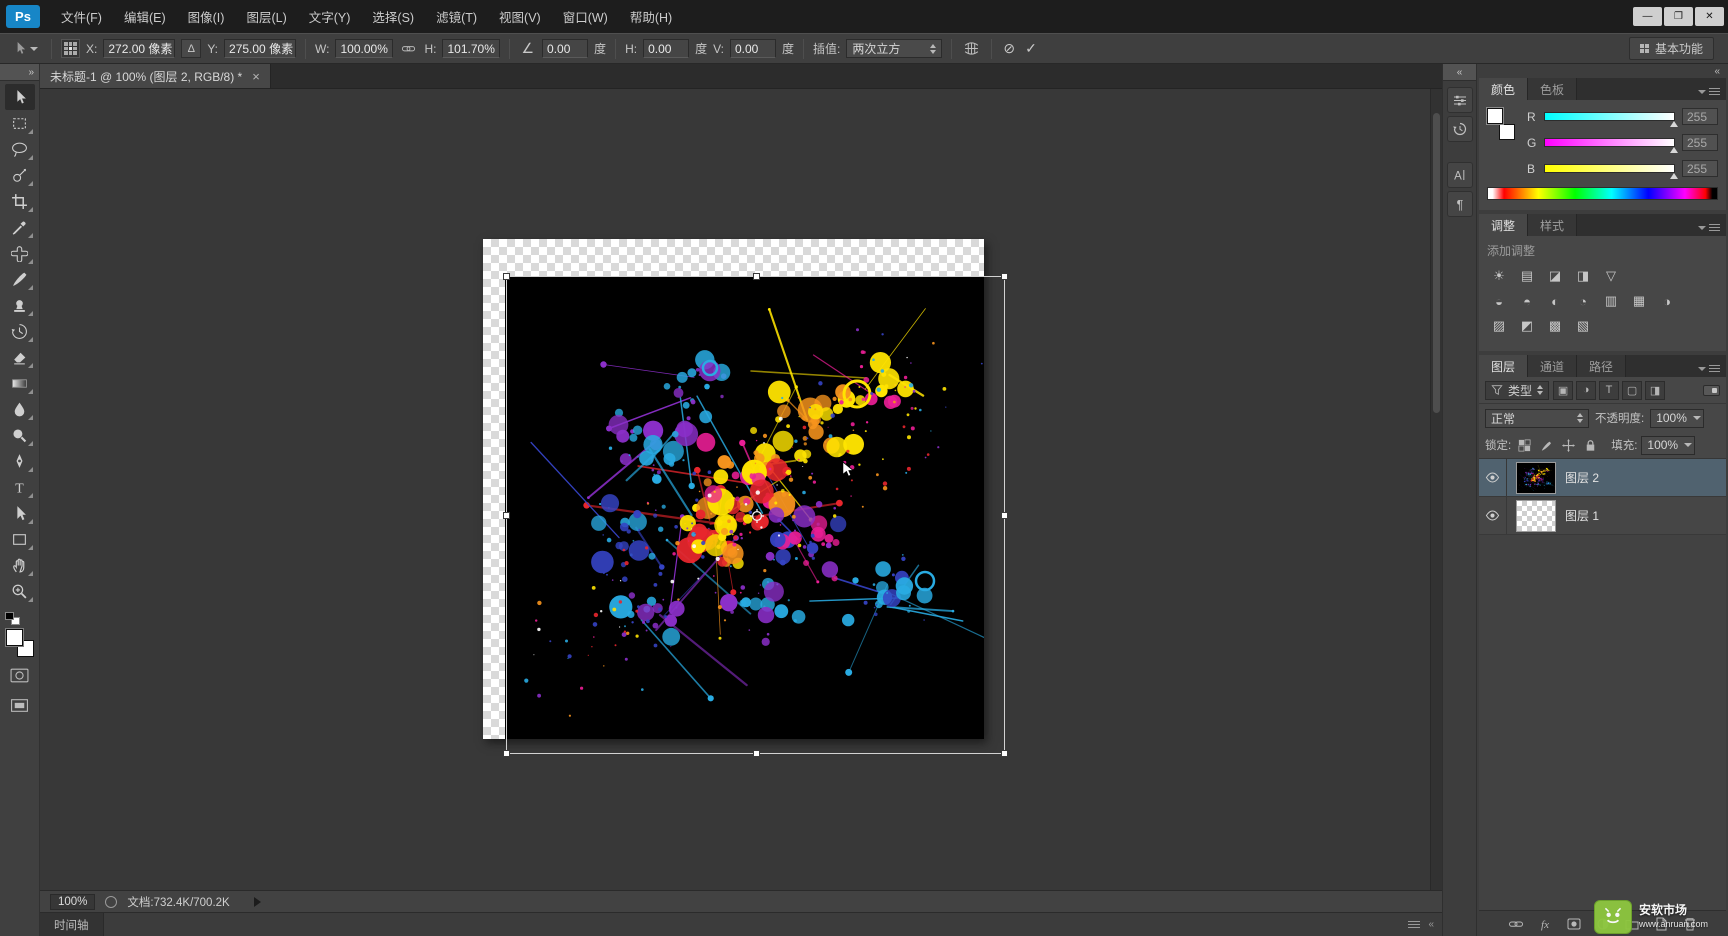 This screenshot has height=936, width=1728. What do you see at coordinates (1555, 276) in the screenshot?
I see `curves-icon: ◪` at bounding box center [1555, 276].